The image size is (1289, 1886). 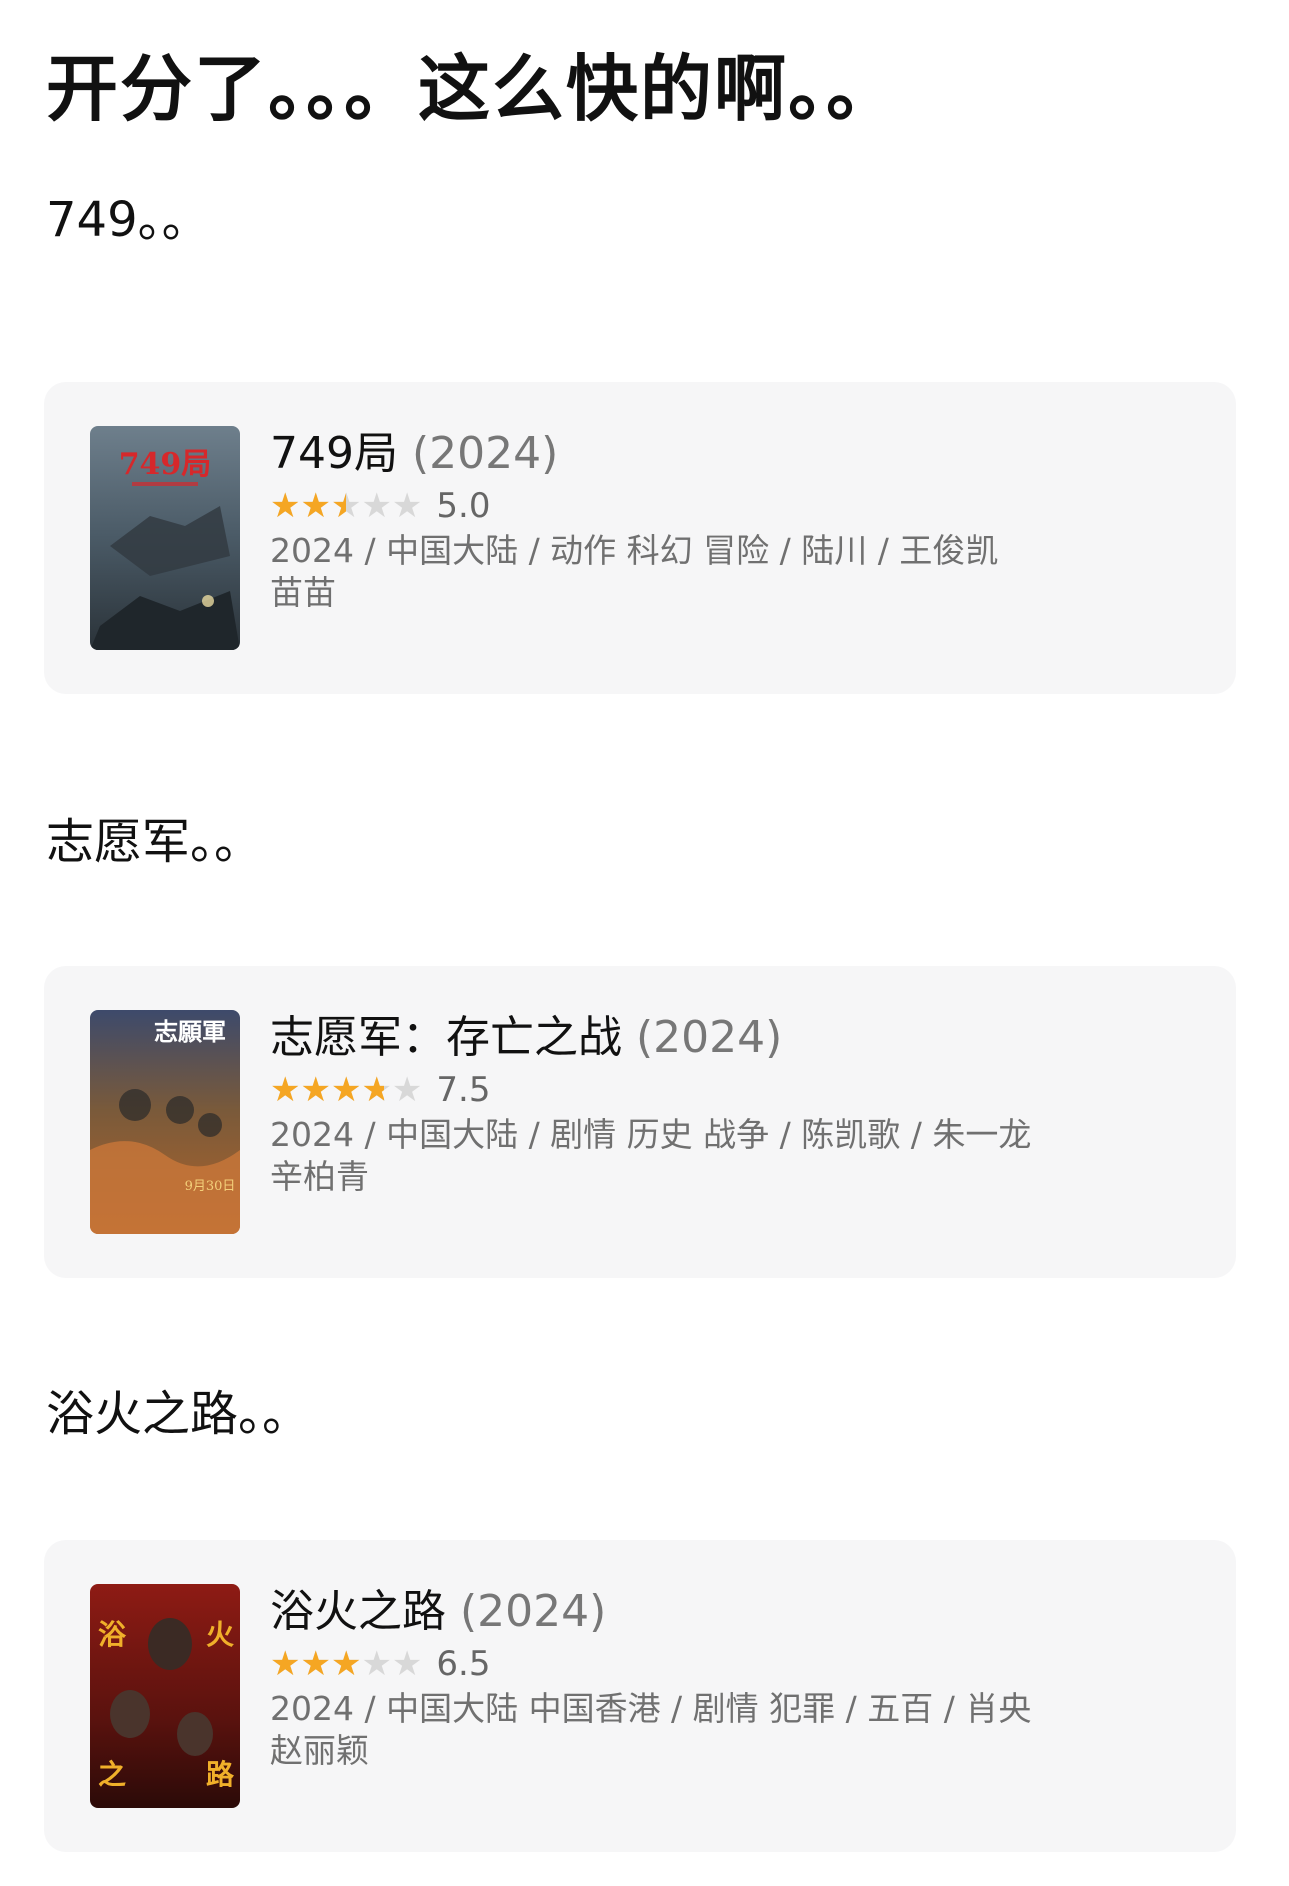 I want to click on movie-meta: 2024 / 中国大陆 / 动作 科幻 冒险 / 陆川 / 王俊凯 苗苗, so click(x=660, y=572).